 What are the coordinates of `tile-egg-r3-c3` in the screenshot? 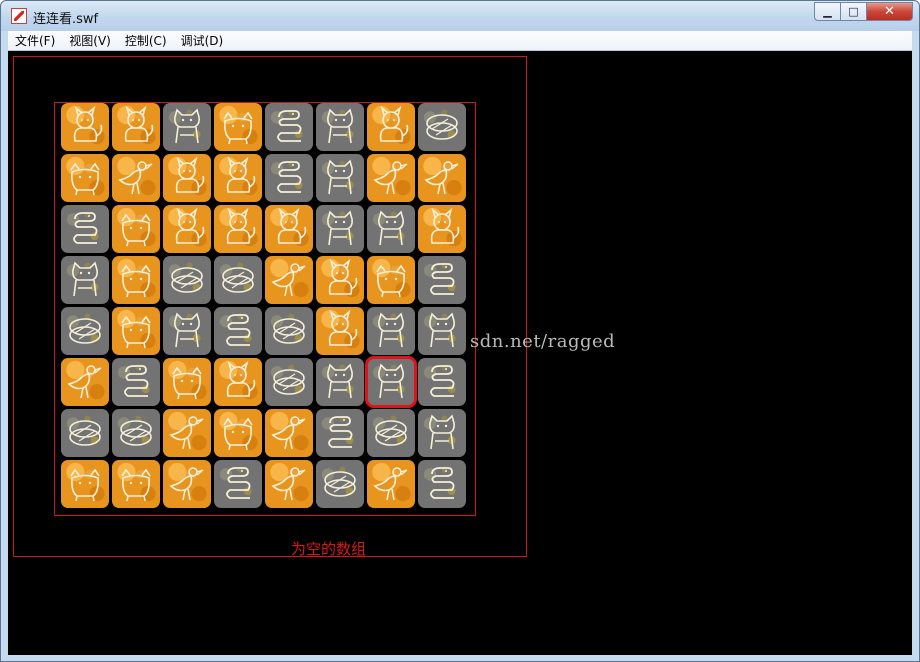 It's located at (238, 280).